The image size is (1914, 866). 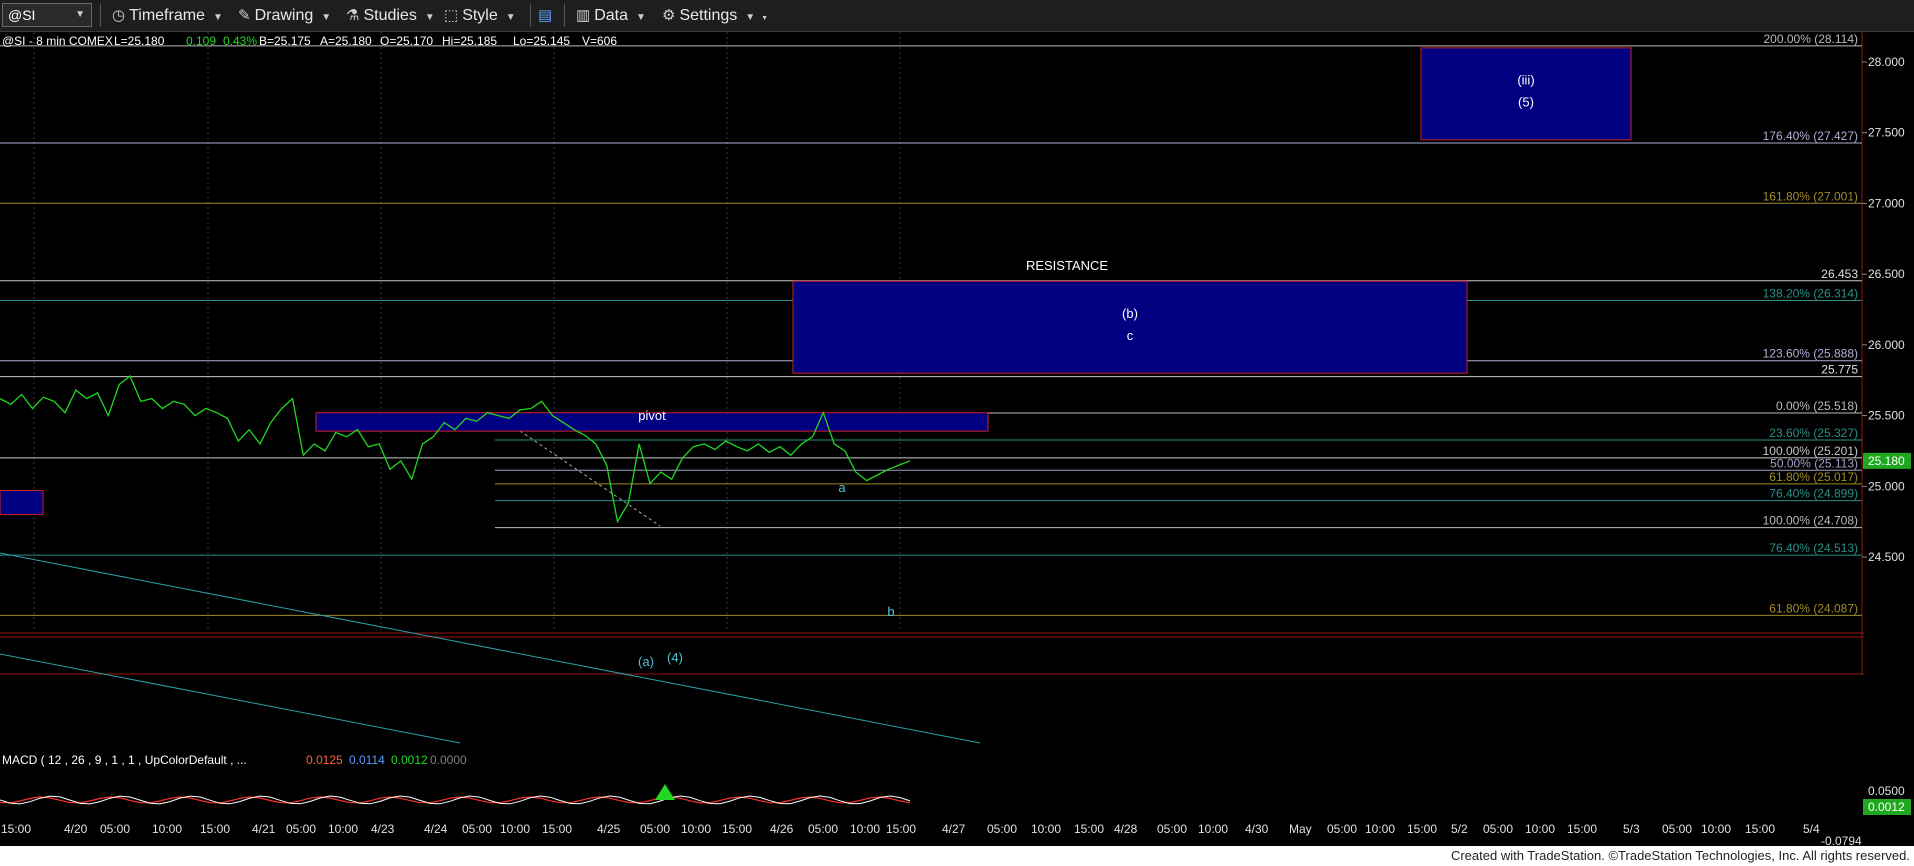 What do you see at coordinates (1813, 494) in the screenshot?
I see `fib-label: 76.40% (24.899)` at bounding box center [1813, 494].